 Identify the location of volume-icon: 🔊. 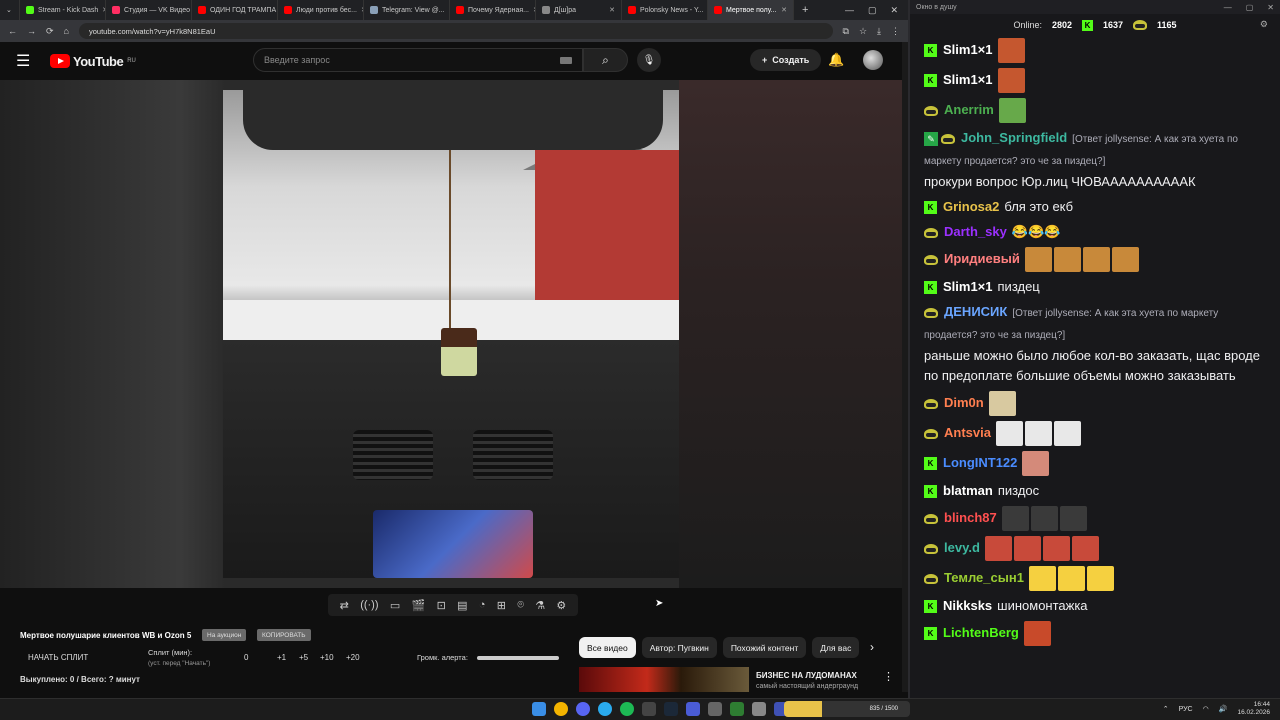
(1223, 709).